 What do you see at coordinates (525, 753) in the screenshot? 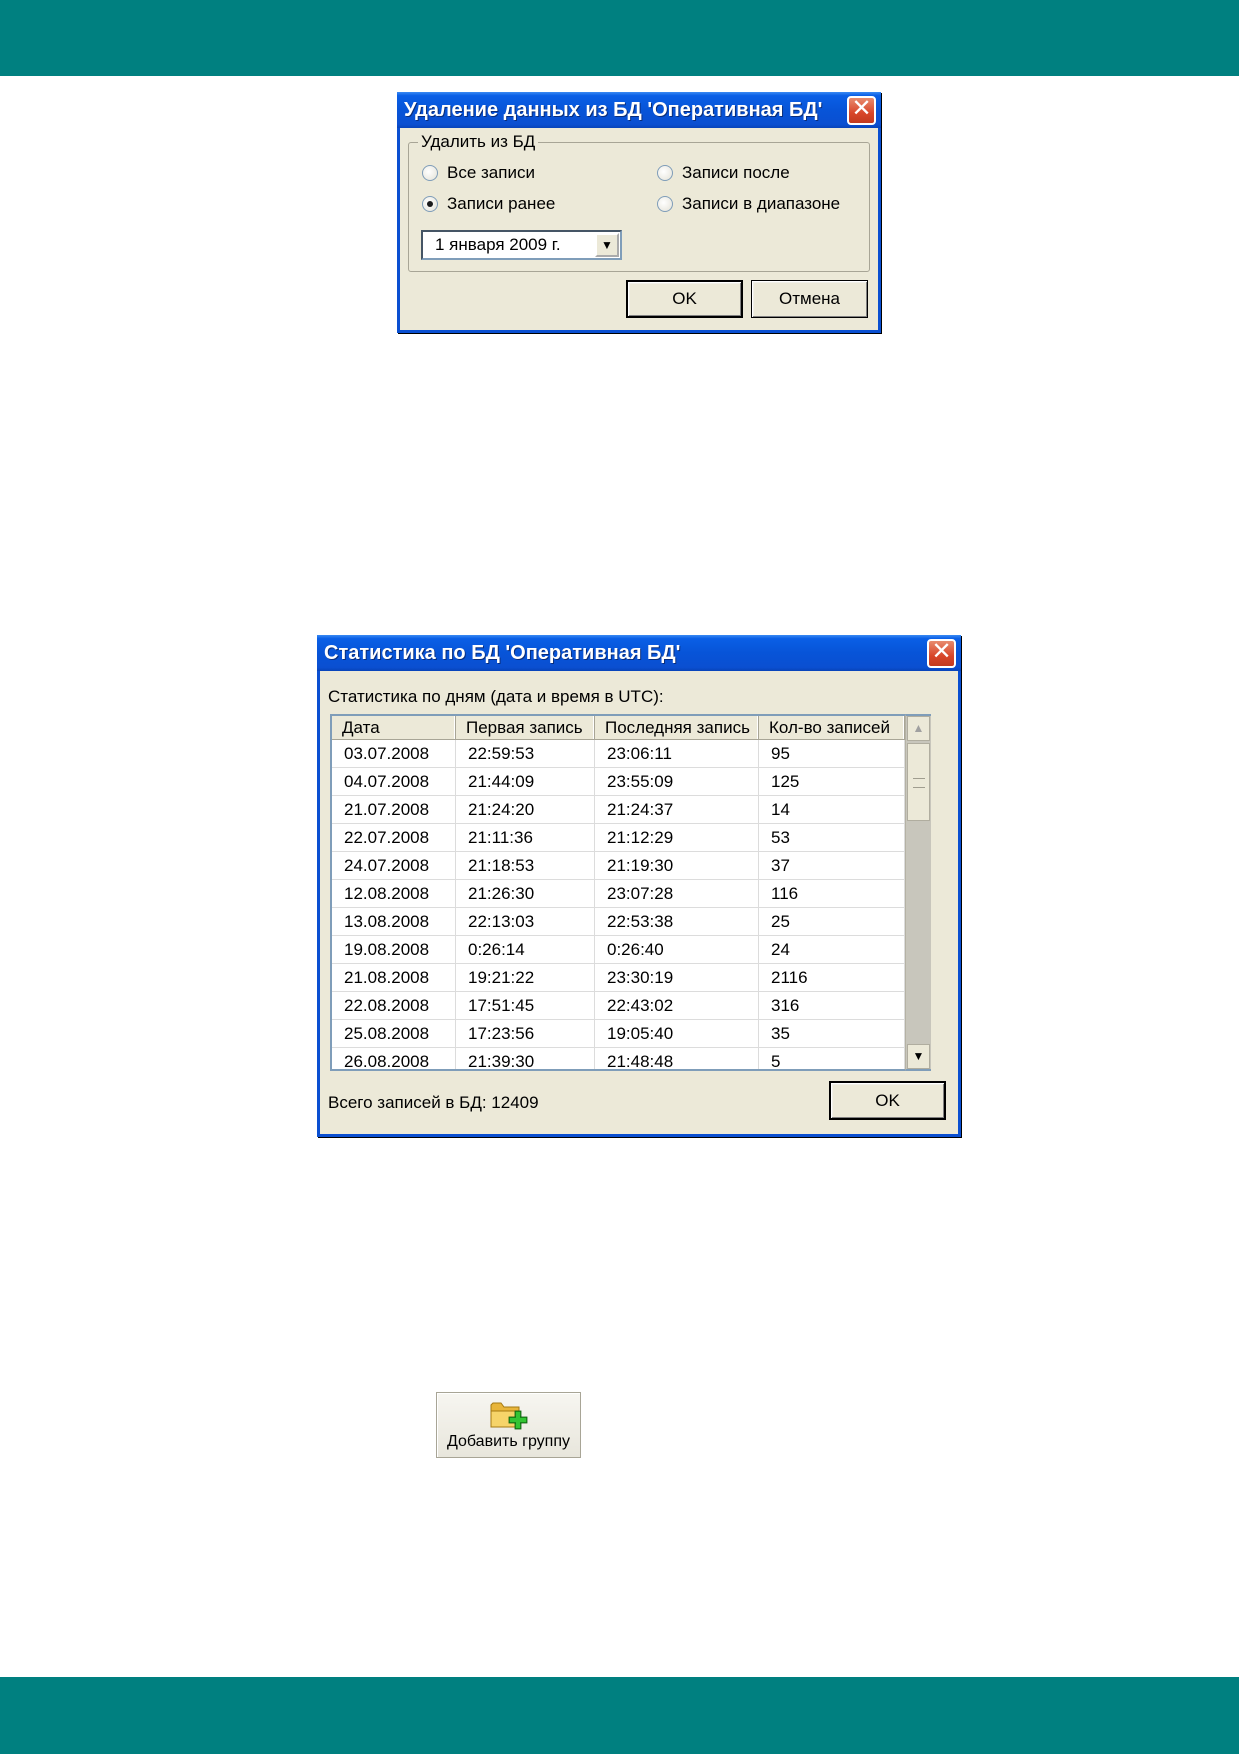
I see `table-cell: 22:59:53` at bounding box center [525, 753].